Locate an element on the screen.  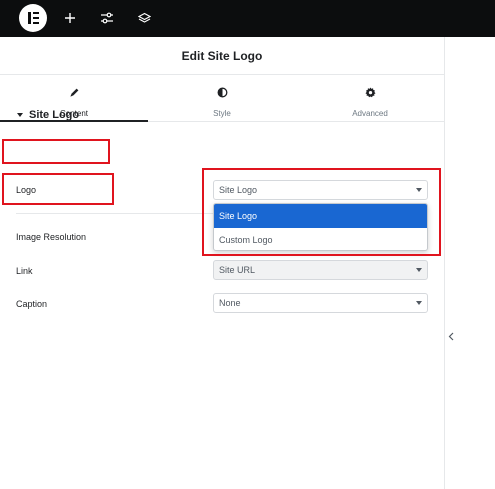
collapse-panel-handle is located at coordinates (451, 336).